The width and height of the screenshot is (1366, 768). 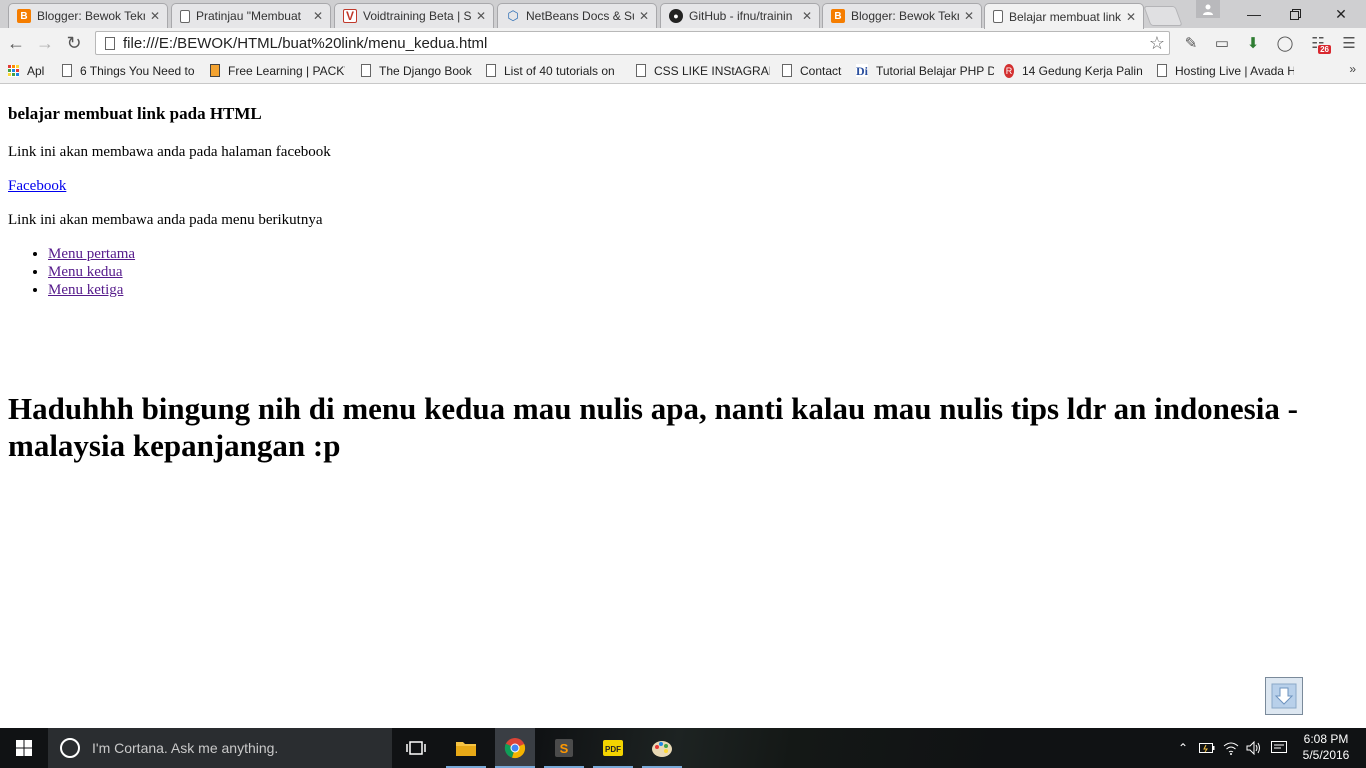 I want to click on taskbar-pdf: PDF, so click(x=613, y=748).